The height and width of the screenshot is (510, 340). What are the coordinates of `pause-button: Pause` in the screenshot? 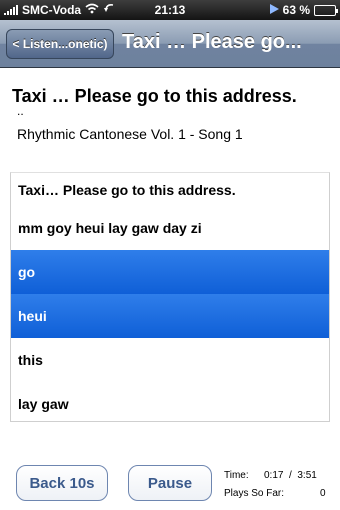 It's located at (170, 483).